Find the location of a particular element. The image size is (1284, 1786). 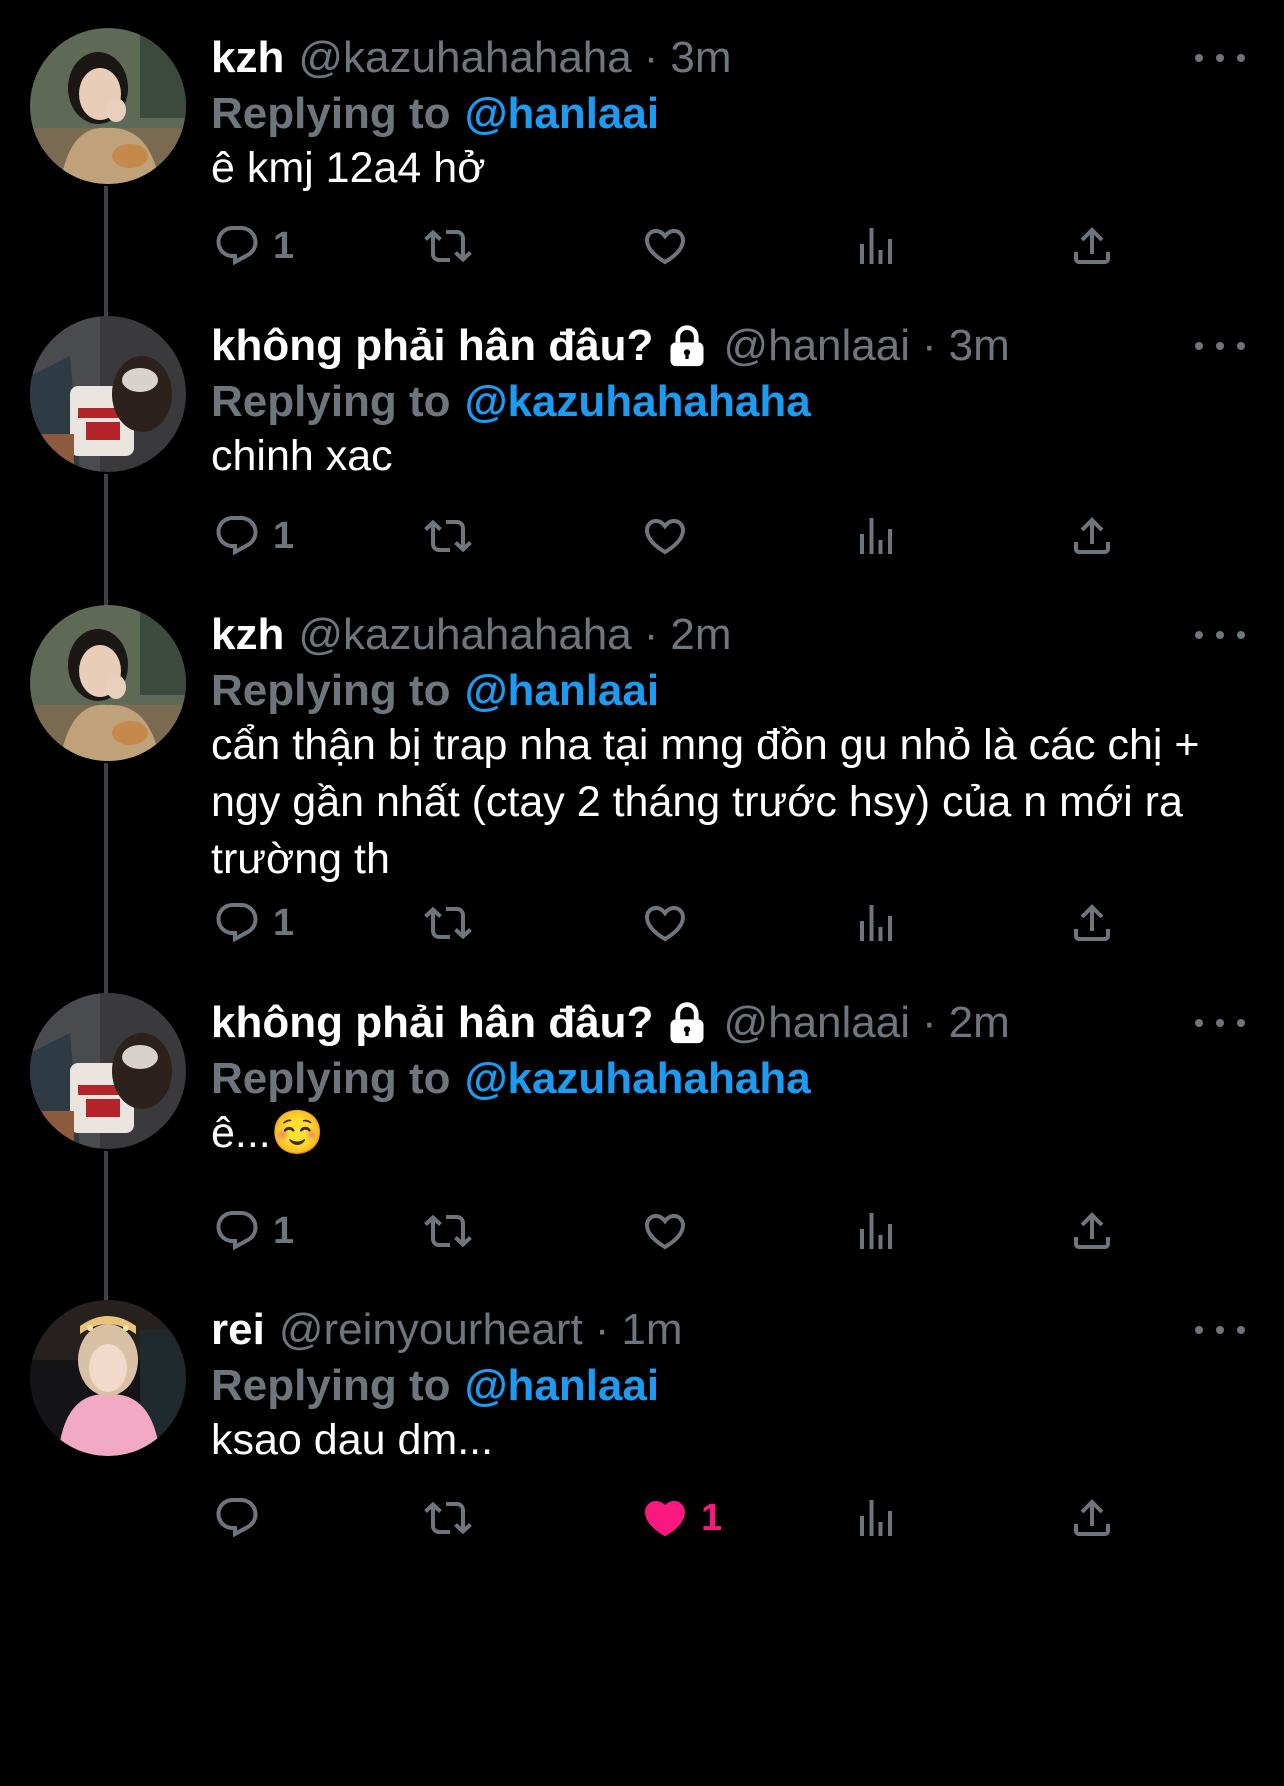

like-count: 1 is located at coordinates (712, 1517).